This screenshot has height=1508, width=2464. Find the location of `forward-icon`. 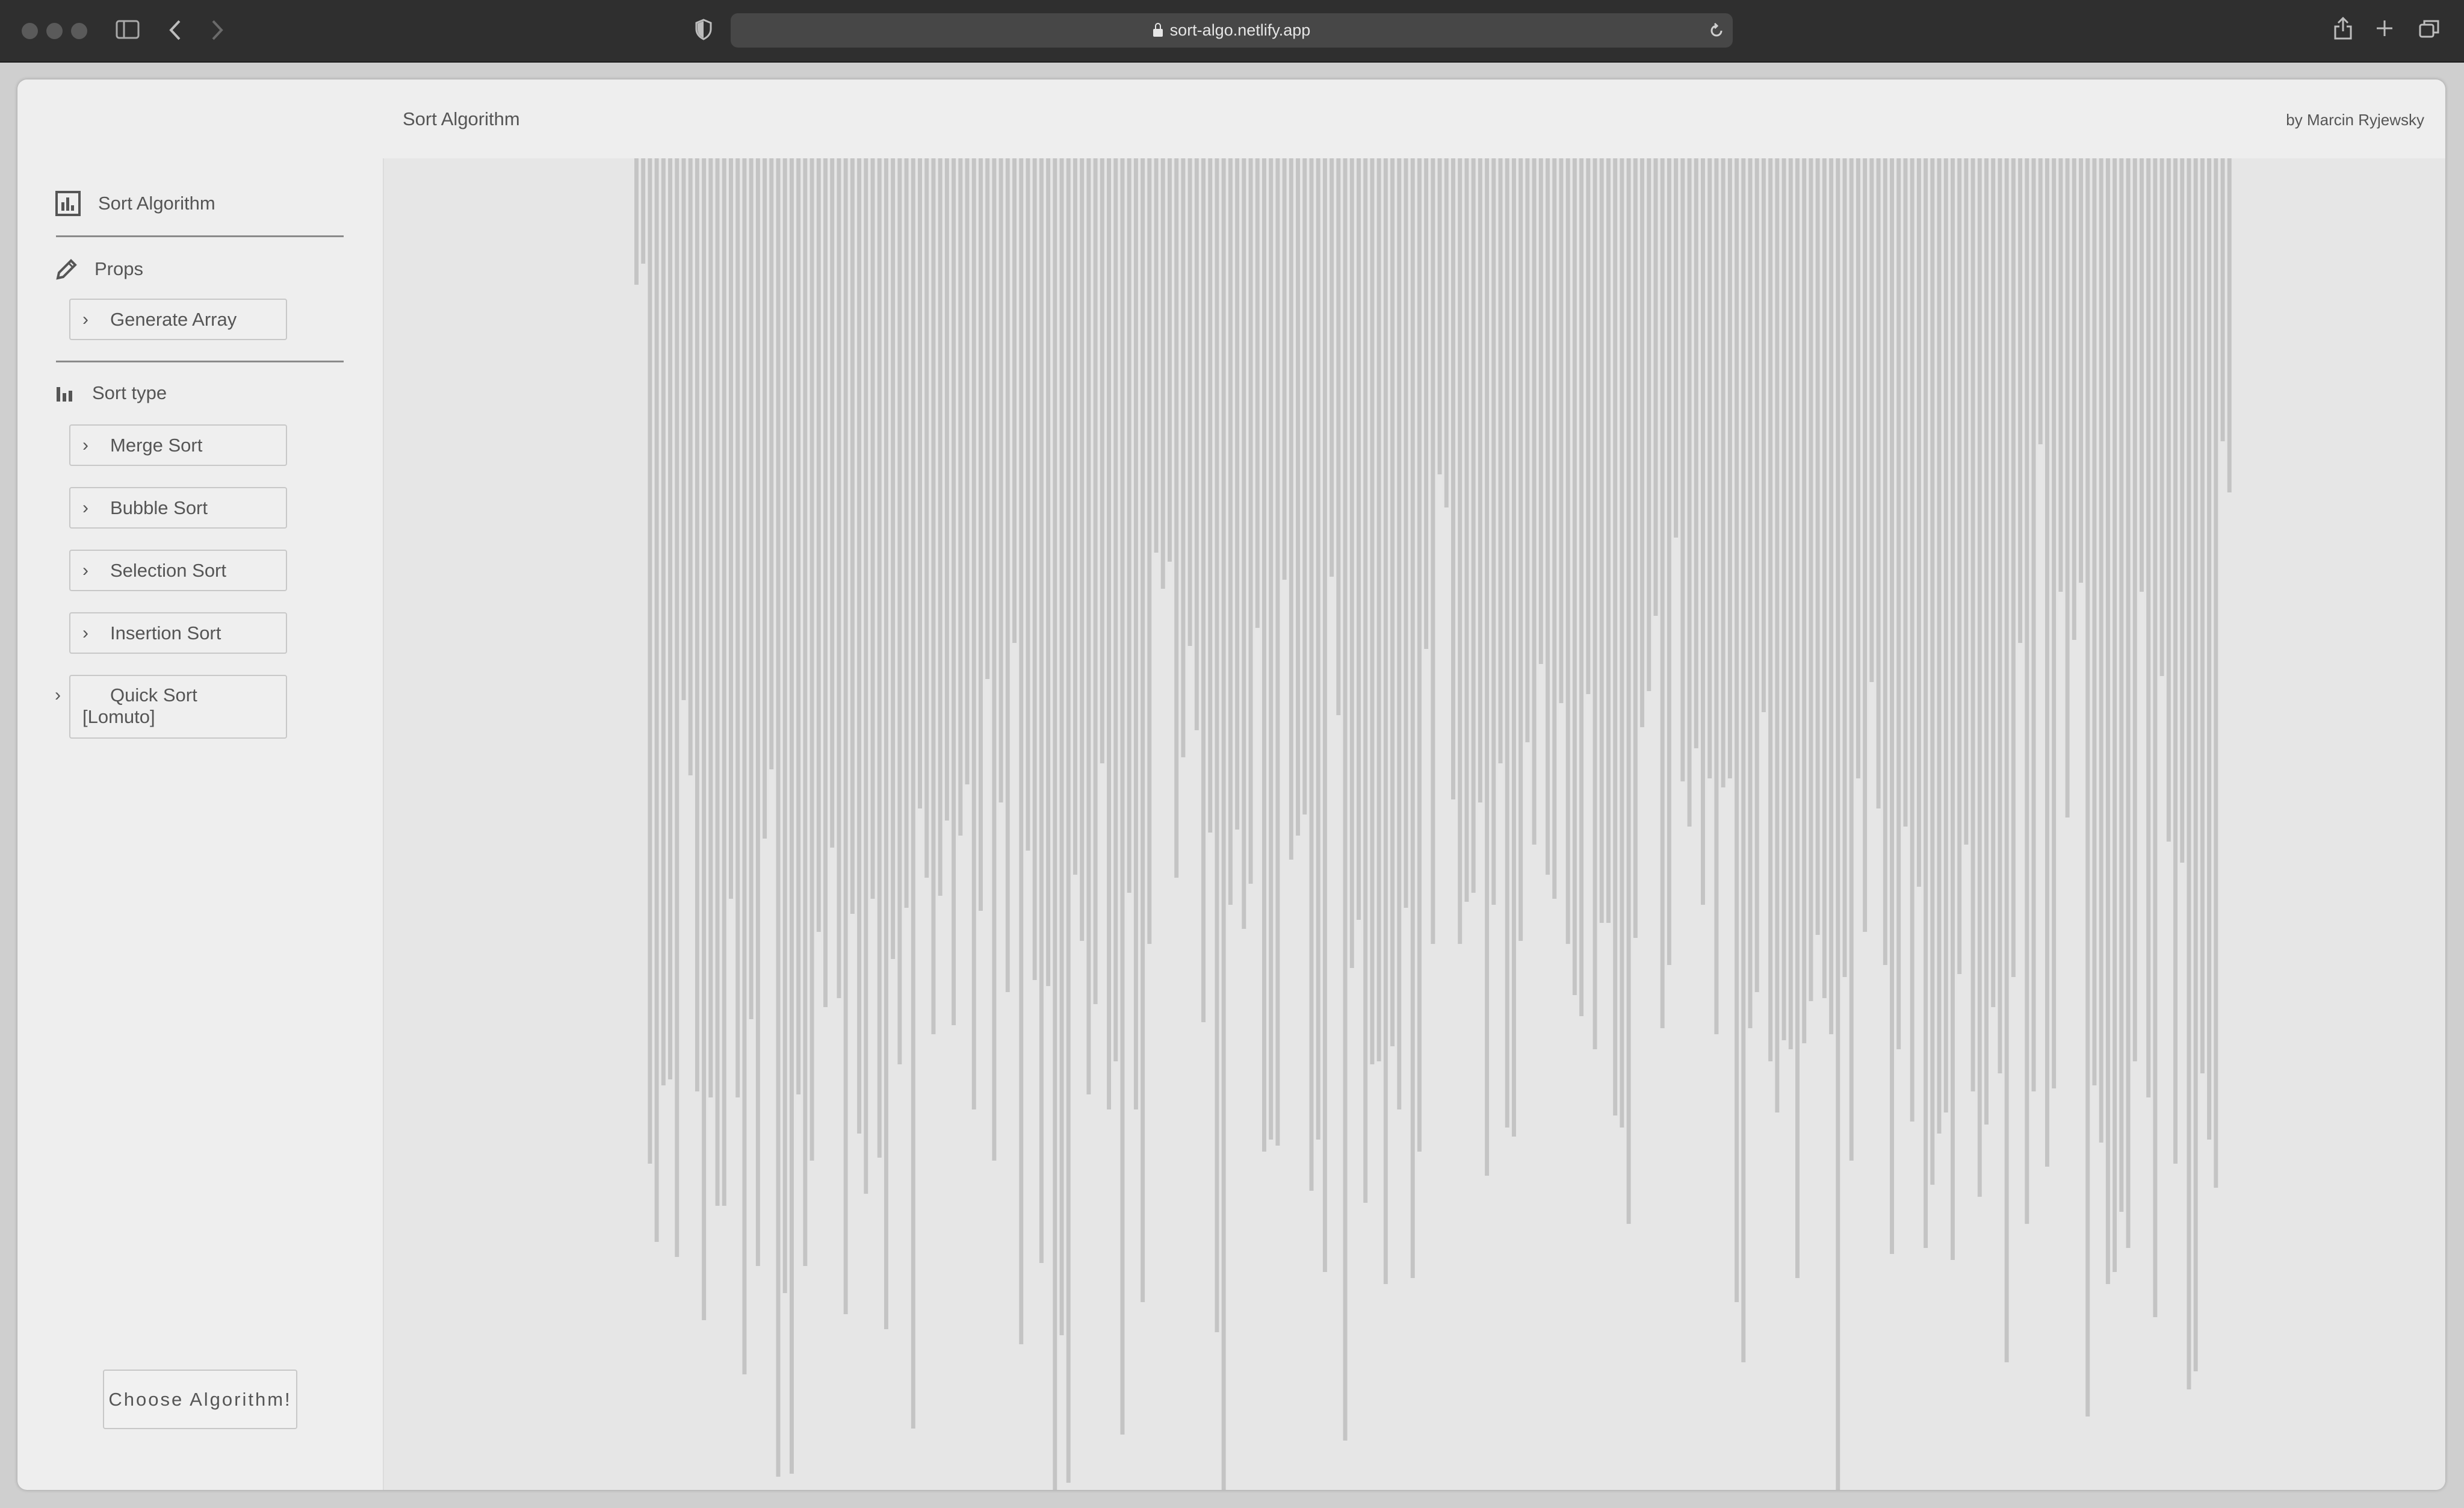

forward-icon is located at coordinates (217, 30).